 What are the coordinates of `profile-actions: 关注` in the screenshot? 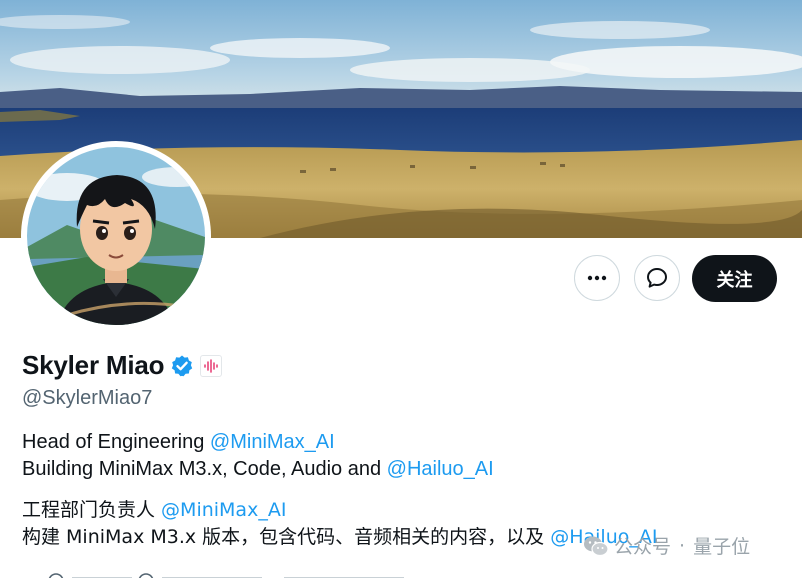 It's located at (401, 279).